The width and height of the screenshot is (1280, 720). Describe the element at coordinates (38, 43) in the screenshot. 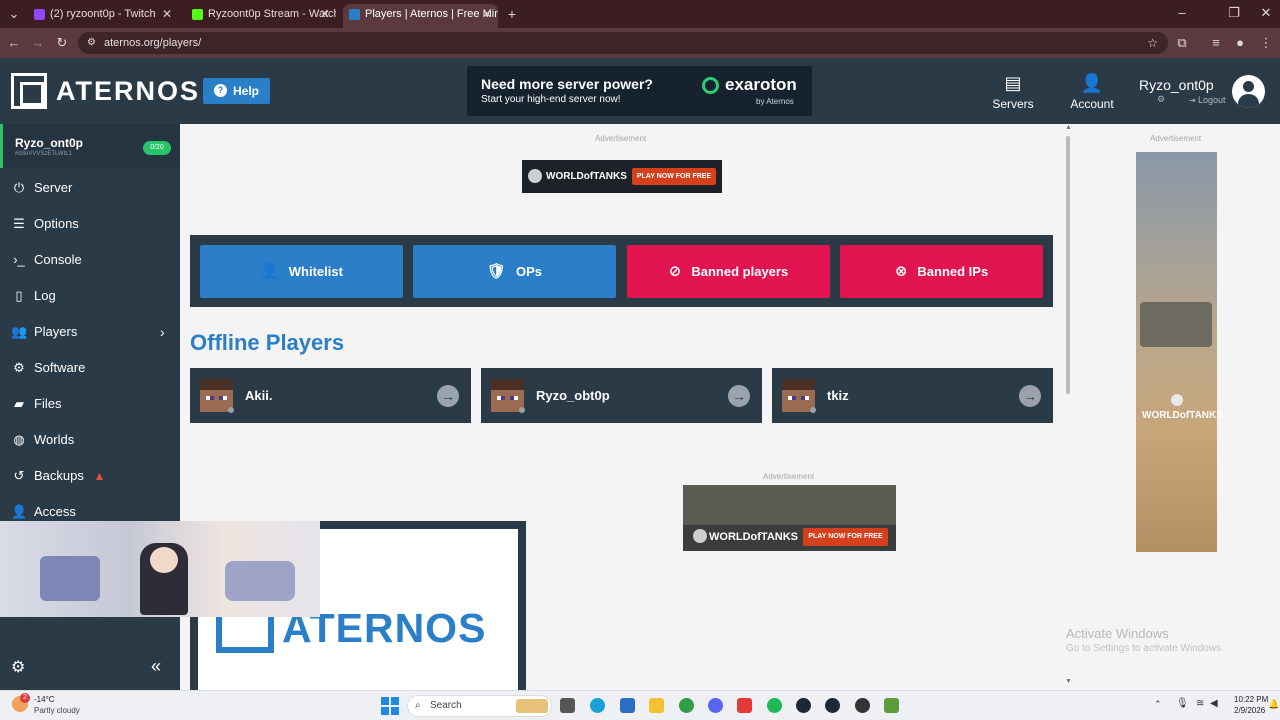

I see `forward-icon: →` at that location.